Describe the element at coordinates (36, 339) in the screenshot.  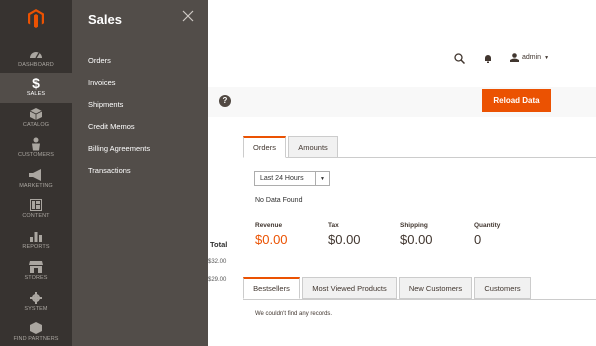
I see `nav-label: FIND PARTNERS` at that location.